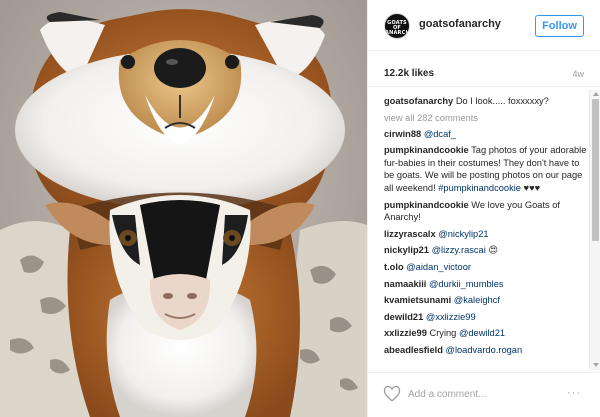  Describe the element at coordinates (479, 188) in the screenshot. I see `comment-hashtag: #pumpkinandcookie` at that location.